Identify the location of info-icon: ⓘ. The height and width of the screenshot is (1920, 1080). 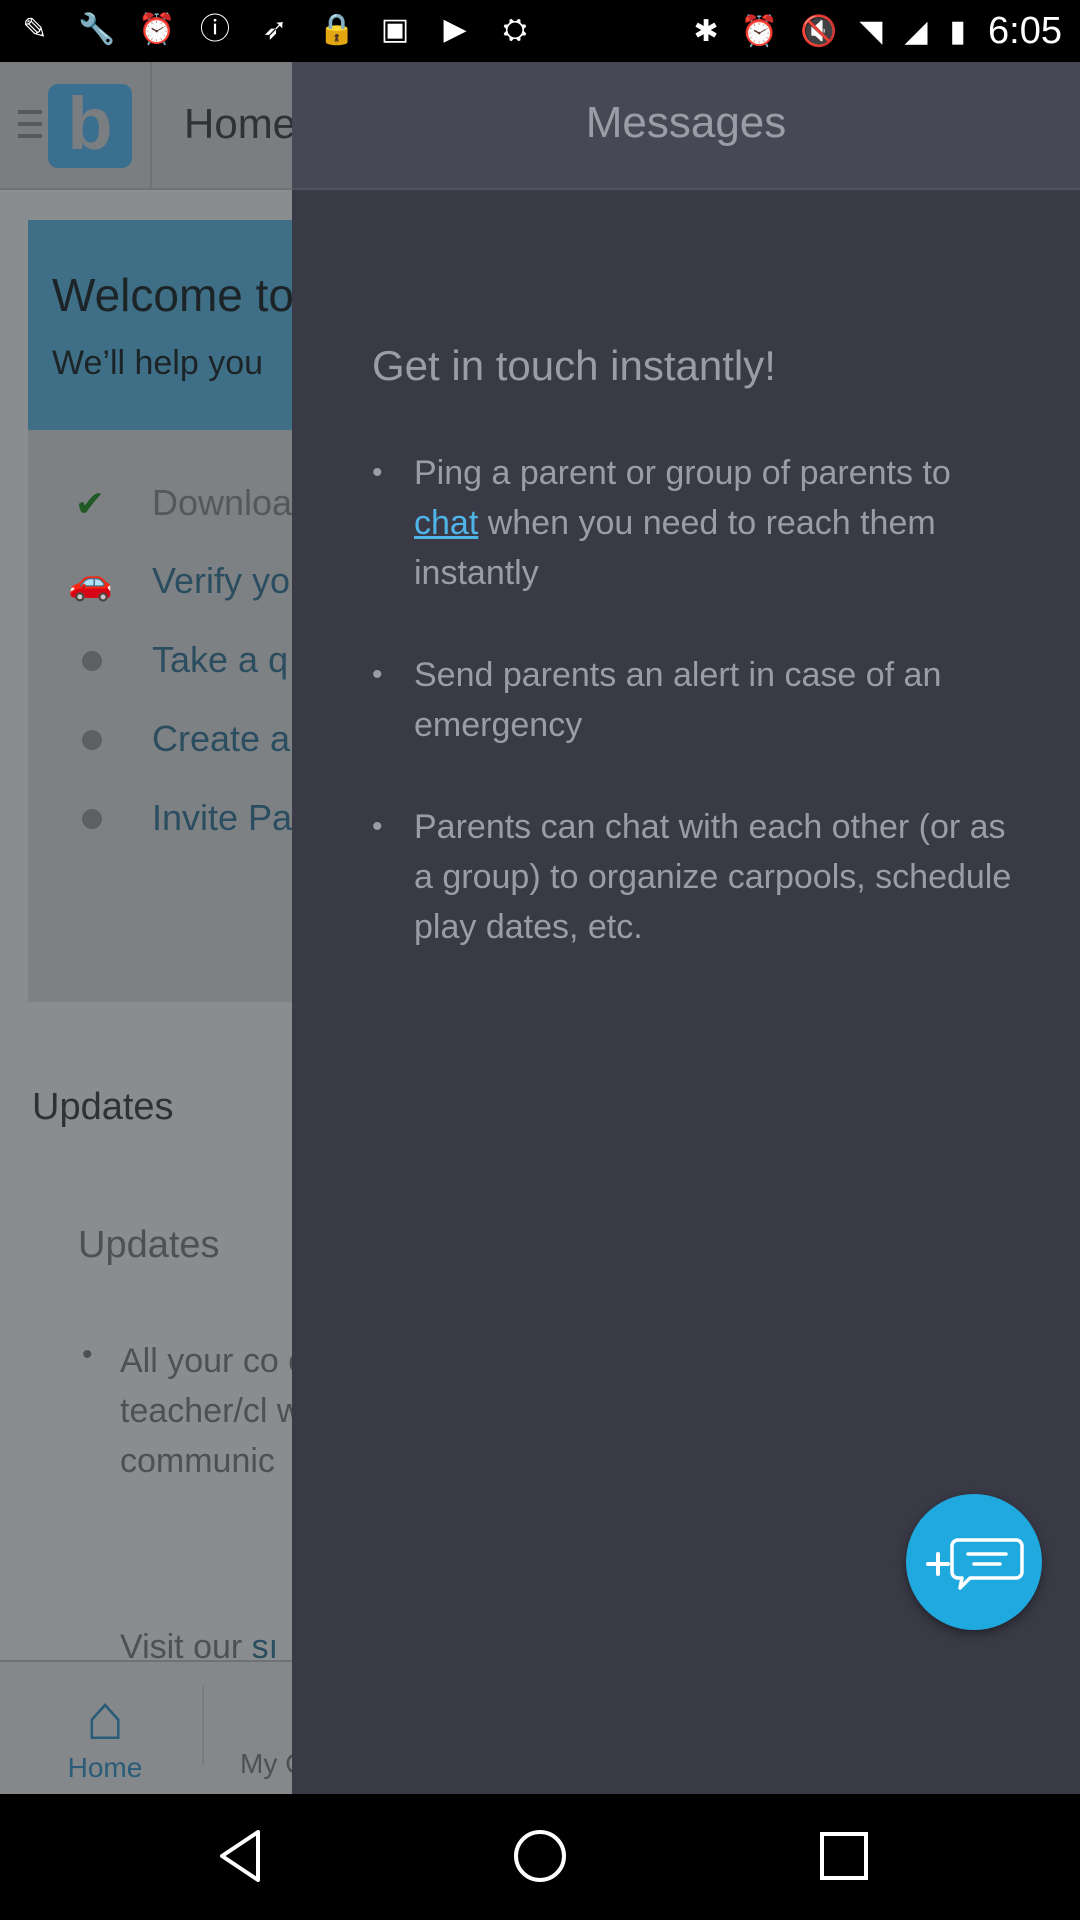
(215, 29).